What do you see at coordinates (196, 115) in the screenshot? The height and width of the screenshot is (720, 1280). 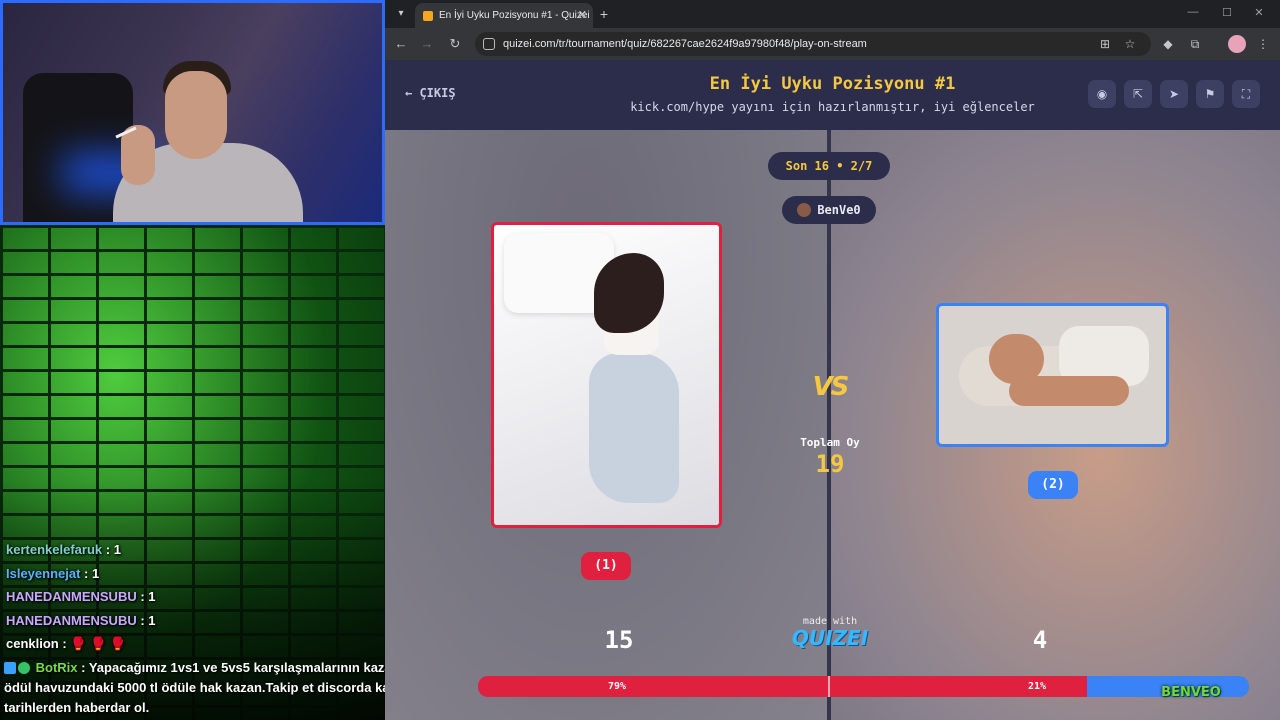 I see `streamer-head` at bounding box center [196, 115].